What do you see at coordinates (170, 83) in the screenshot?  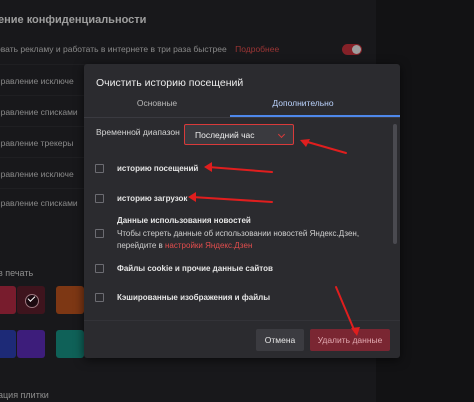 I see `dialog-title: Очистить историю посещений` at bounding box center [170, 83].